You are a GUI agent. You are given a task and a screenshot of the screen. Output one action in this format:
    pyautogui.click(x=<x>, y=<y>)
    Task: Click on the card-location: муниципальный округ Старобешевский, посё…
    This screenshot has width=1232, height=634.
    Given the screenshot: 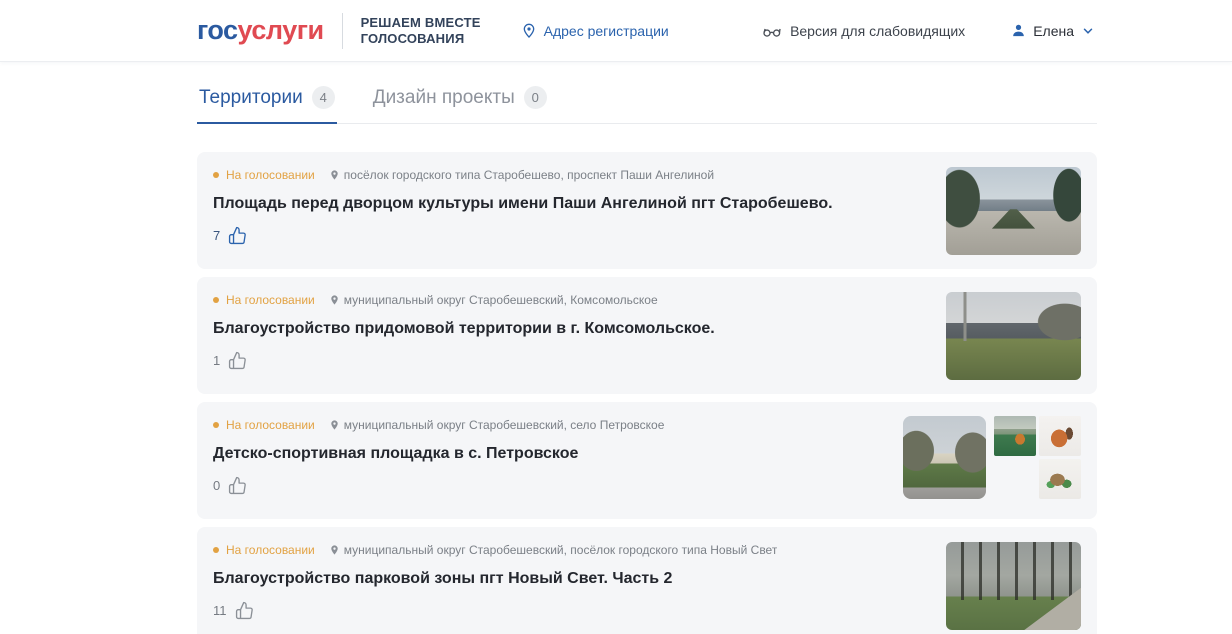 What is the action you would take?
    pyautogui.click(x=560, y=550)
    